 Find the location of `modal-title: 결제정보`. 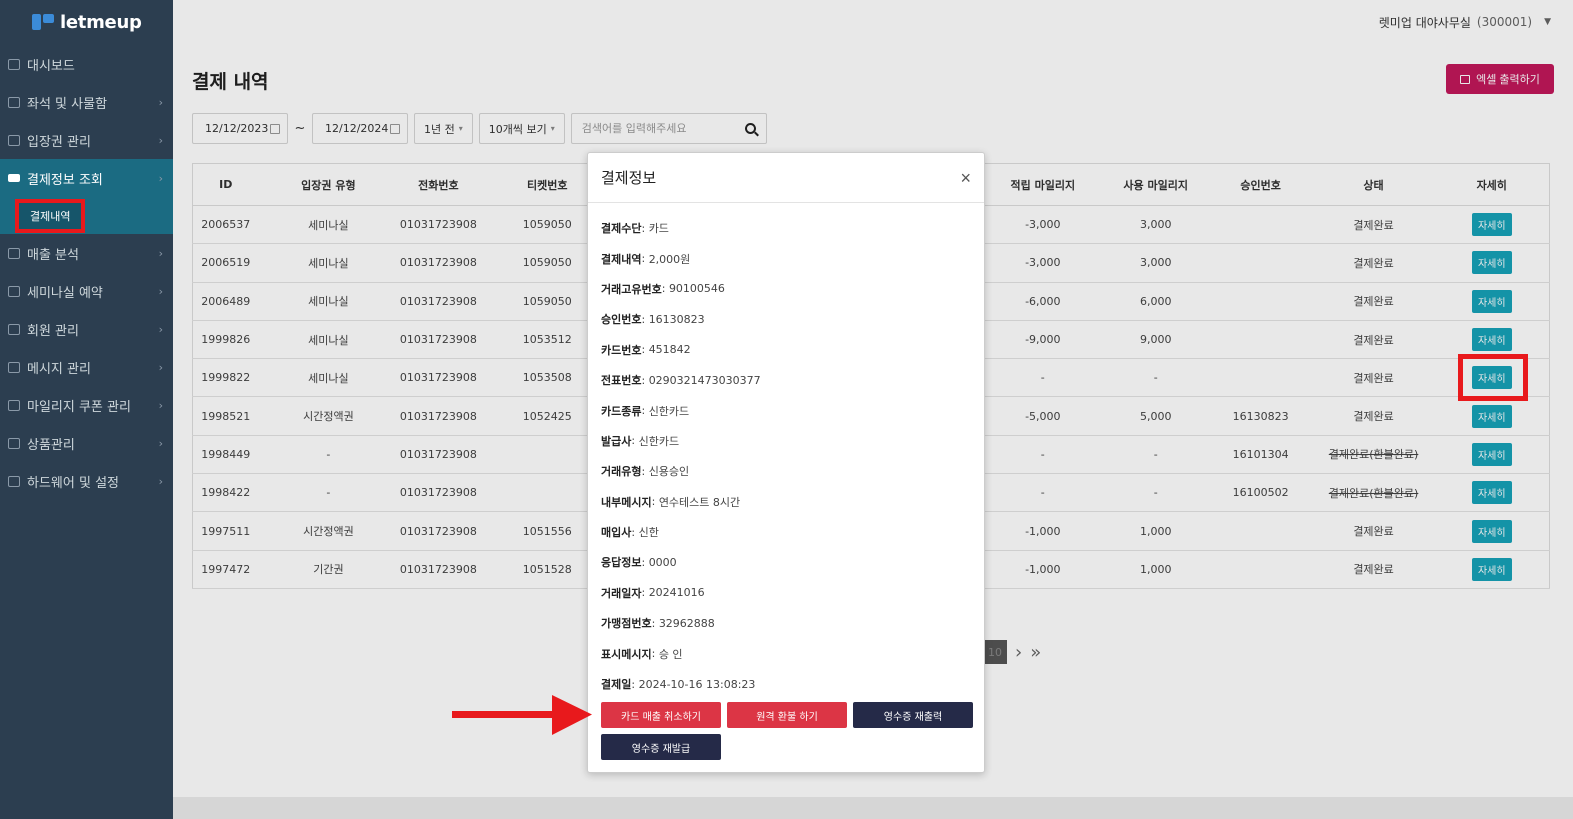

modal-title: 결제정보 is located at coordinates (629, 178).